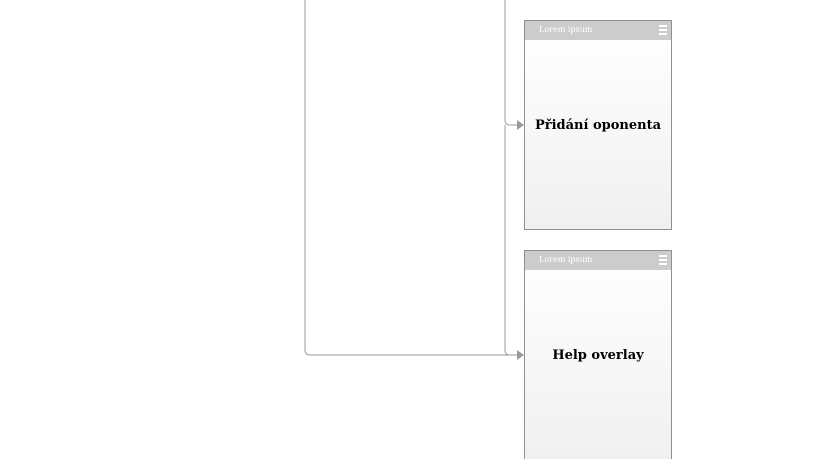 Image resolution: width=816 pixels, height=459 pixels. Describe the element at coordinates (510, 63) in the screenshot. I see `connector-to-pridani-oponenta` at that location.